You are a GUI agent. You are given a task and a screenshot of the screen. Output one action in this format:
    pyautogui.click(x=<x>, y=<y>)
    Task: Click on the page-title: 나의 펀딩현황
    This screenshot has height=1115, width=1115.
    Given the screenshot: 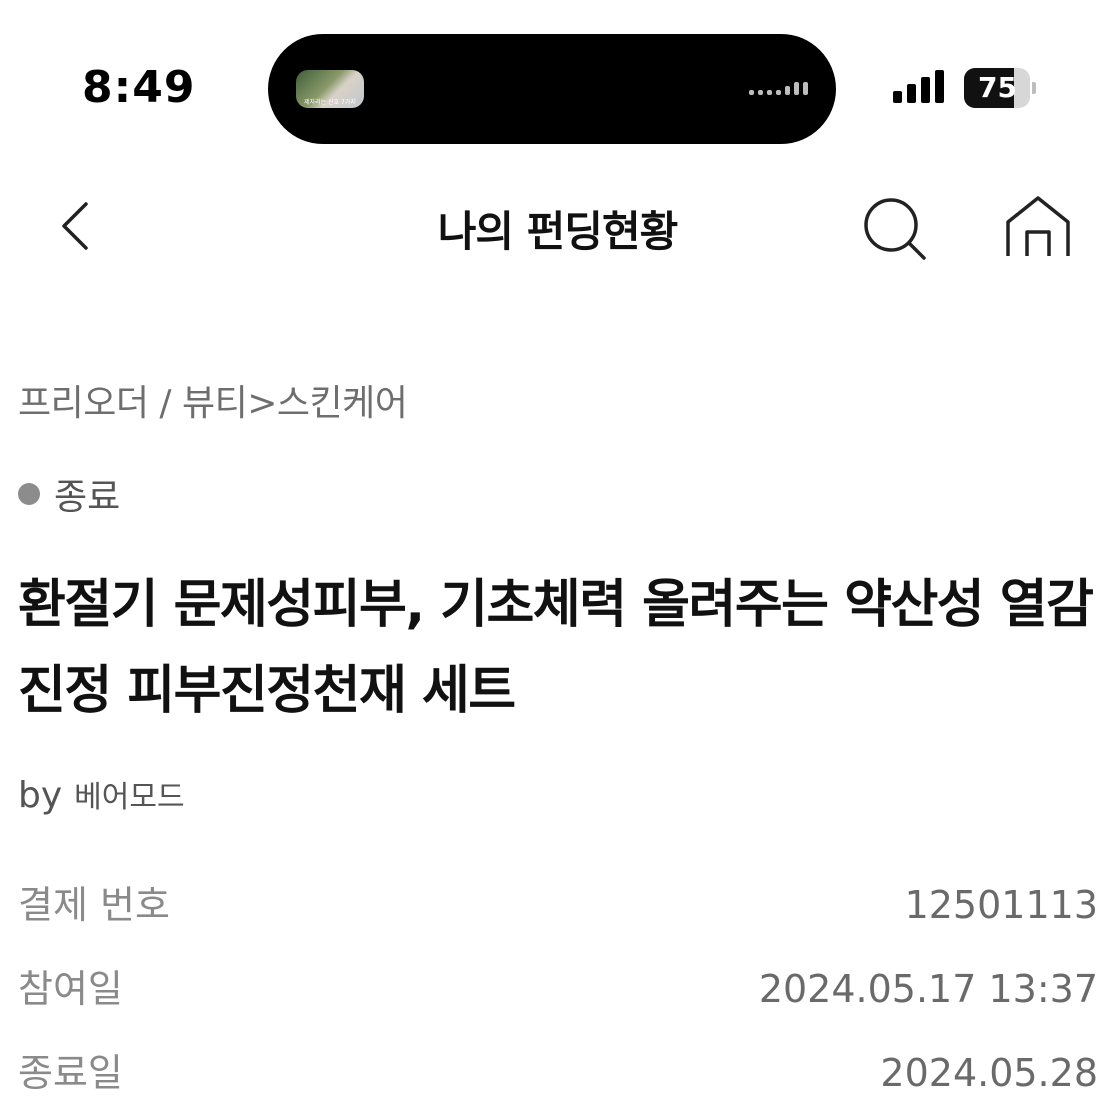 What is the action you would take?
    pyautogui.click(x=557, y=231)
    